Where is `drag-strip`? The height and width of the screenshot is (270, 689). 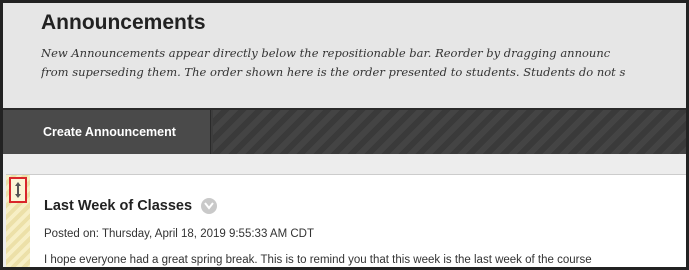 drag-strip is located at coordinates (18, 221).